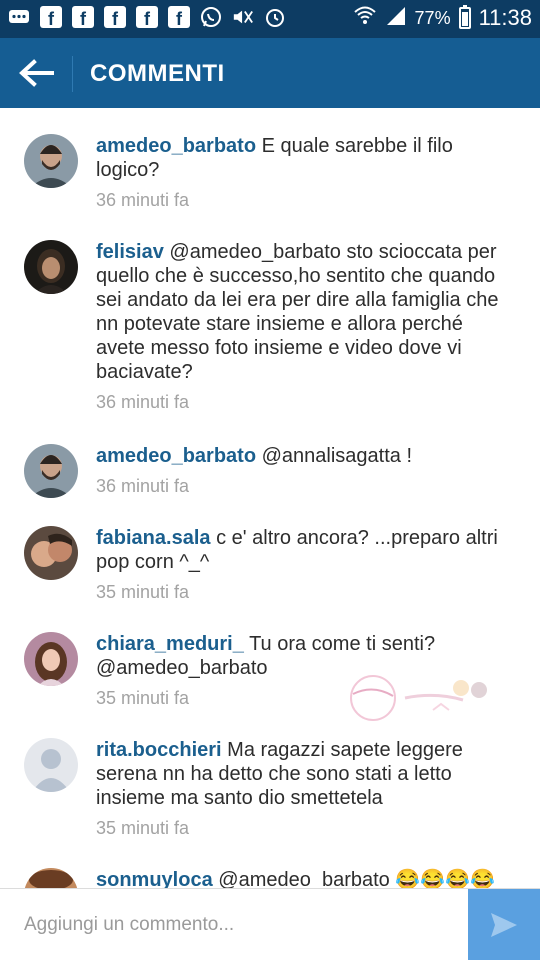  Describe the element at coordinates (130, 252) in the screenshot. I see `comment-username: felisiav` at that location.